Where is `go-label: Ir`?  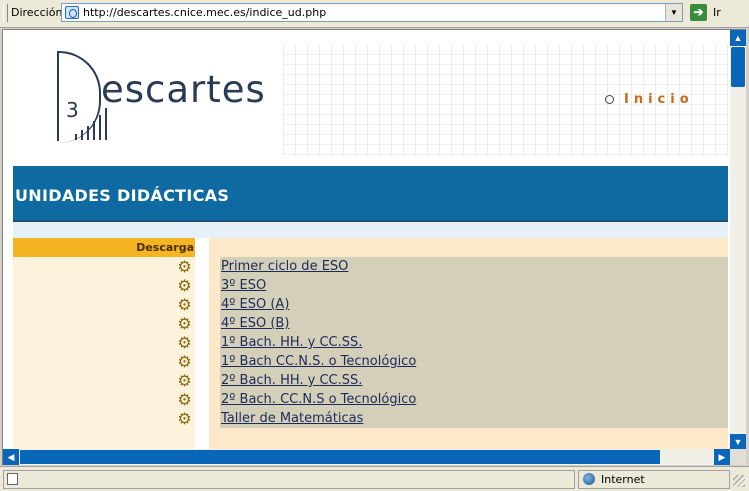 go-label: Ir is located at coordinates (717, 12).